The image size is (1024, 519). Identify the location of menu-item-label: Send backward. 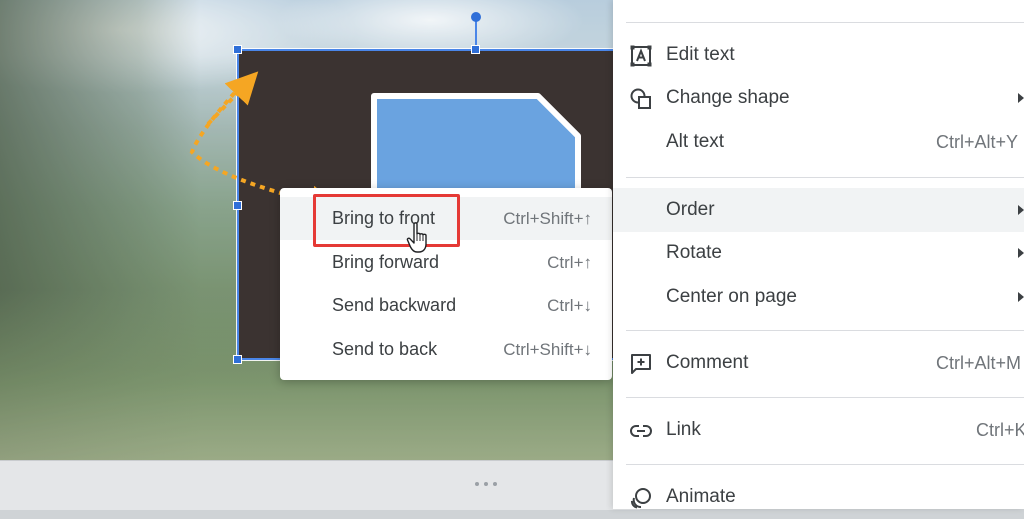
(394, 305).